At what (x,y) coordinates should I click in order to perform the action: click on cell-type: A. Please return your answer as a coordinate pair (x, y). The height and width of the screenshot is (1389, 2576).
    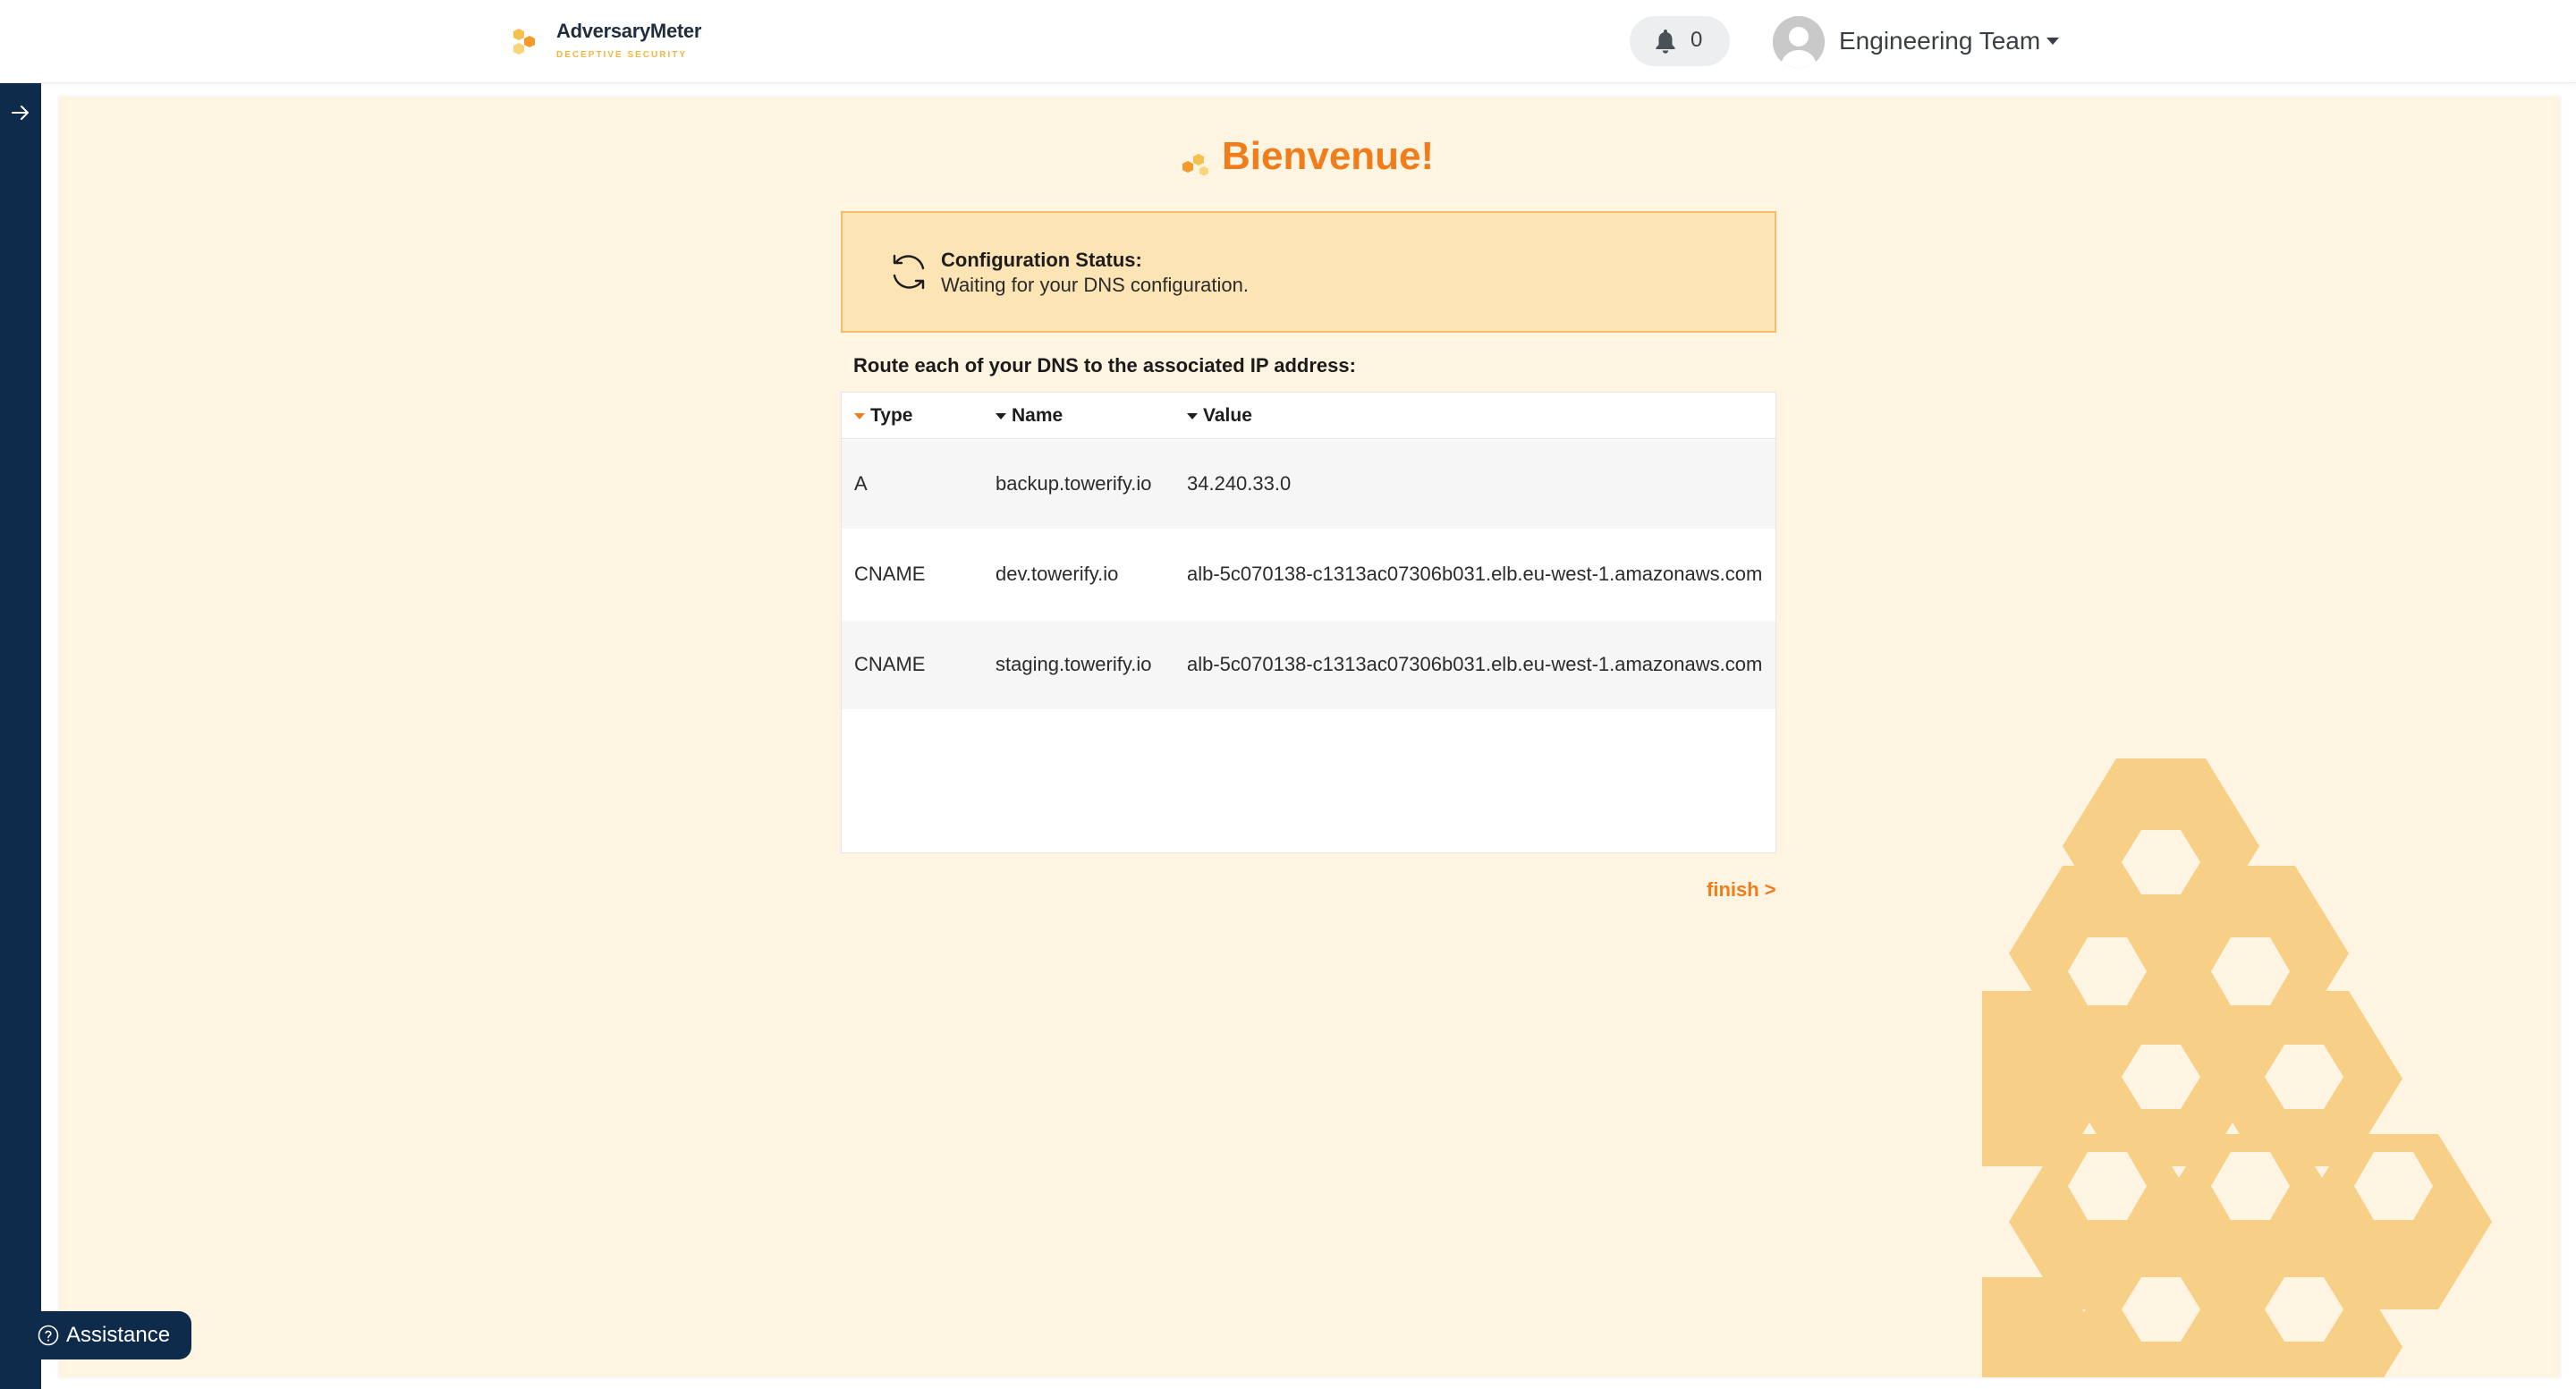
    Looking at the image, I should click on (861, 483).